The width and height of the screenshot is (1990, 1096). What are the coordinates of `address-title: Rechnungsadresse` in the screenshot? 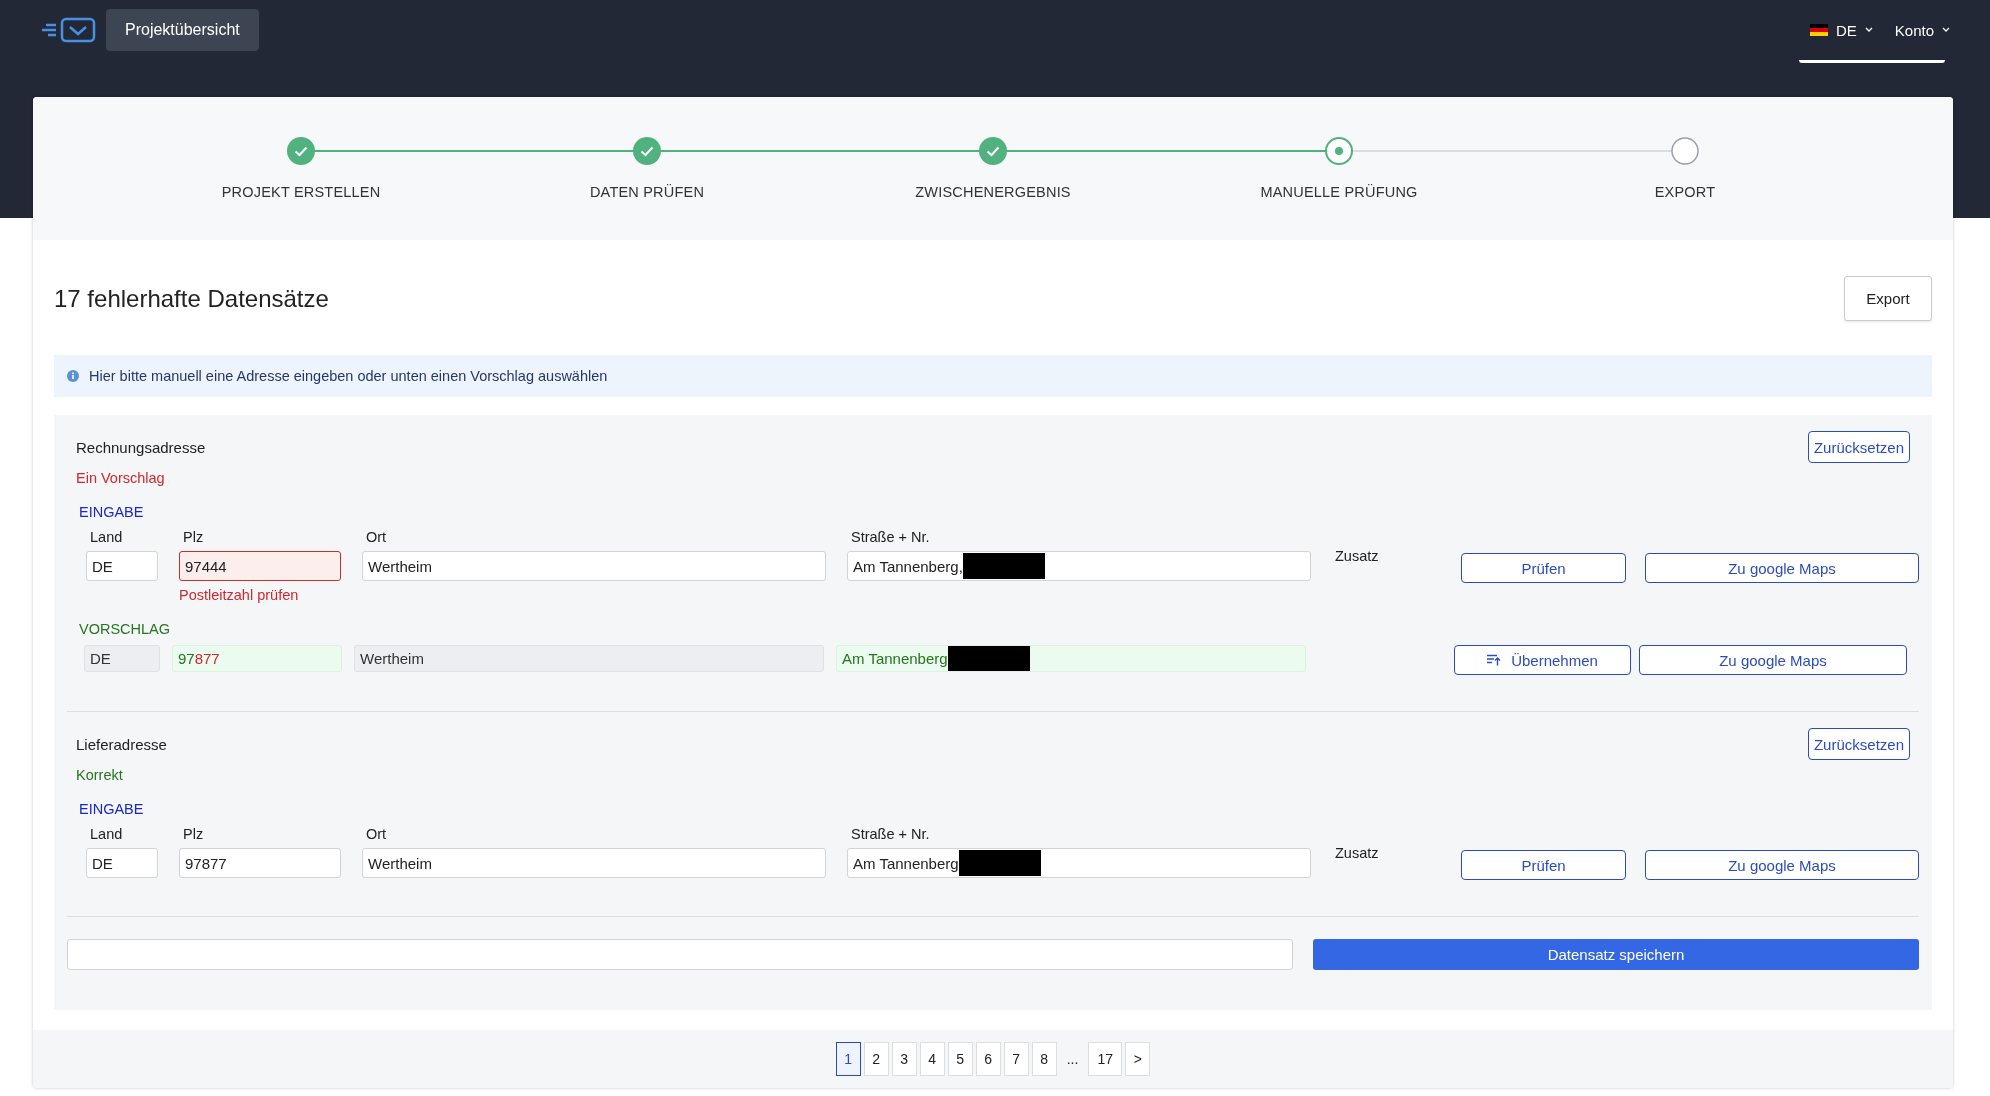 It's located at (141, 447).